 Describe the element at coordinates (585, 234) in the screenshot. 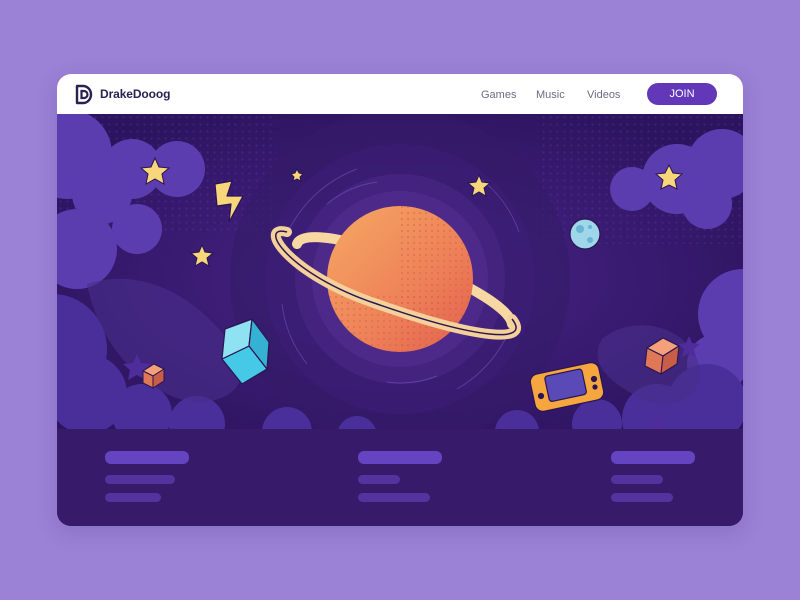

I see `moon-icon` at that location.